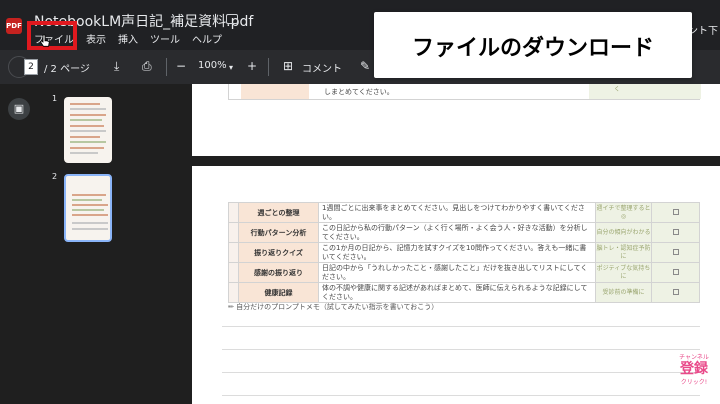 The height and width of the screenshot is (404, 720). What do you see at coordinates (278, 212) in the screenshot?
I see `category-cell: 週ごとの整理` at bounding box center [278, 212].